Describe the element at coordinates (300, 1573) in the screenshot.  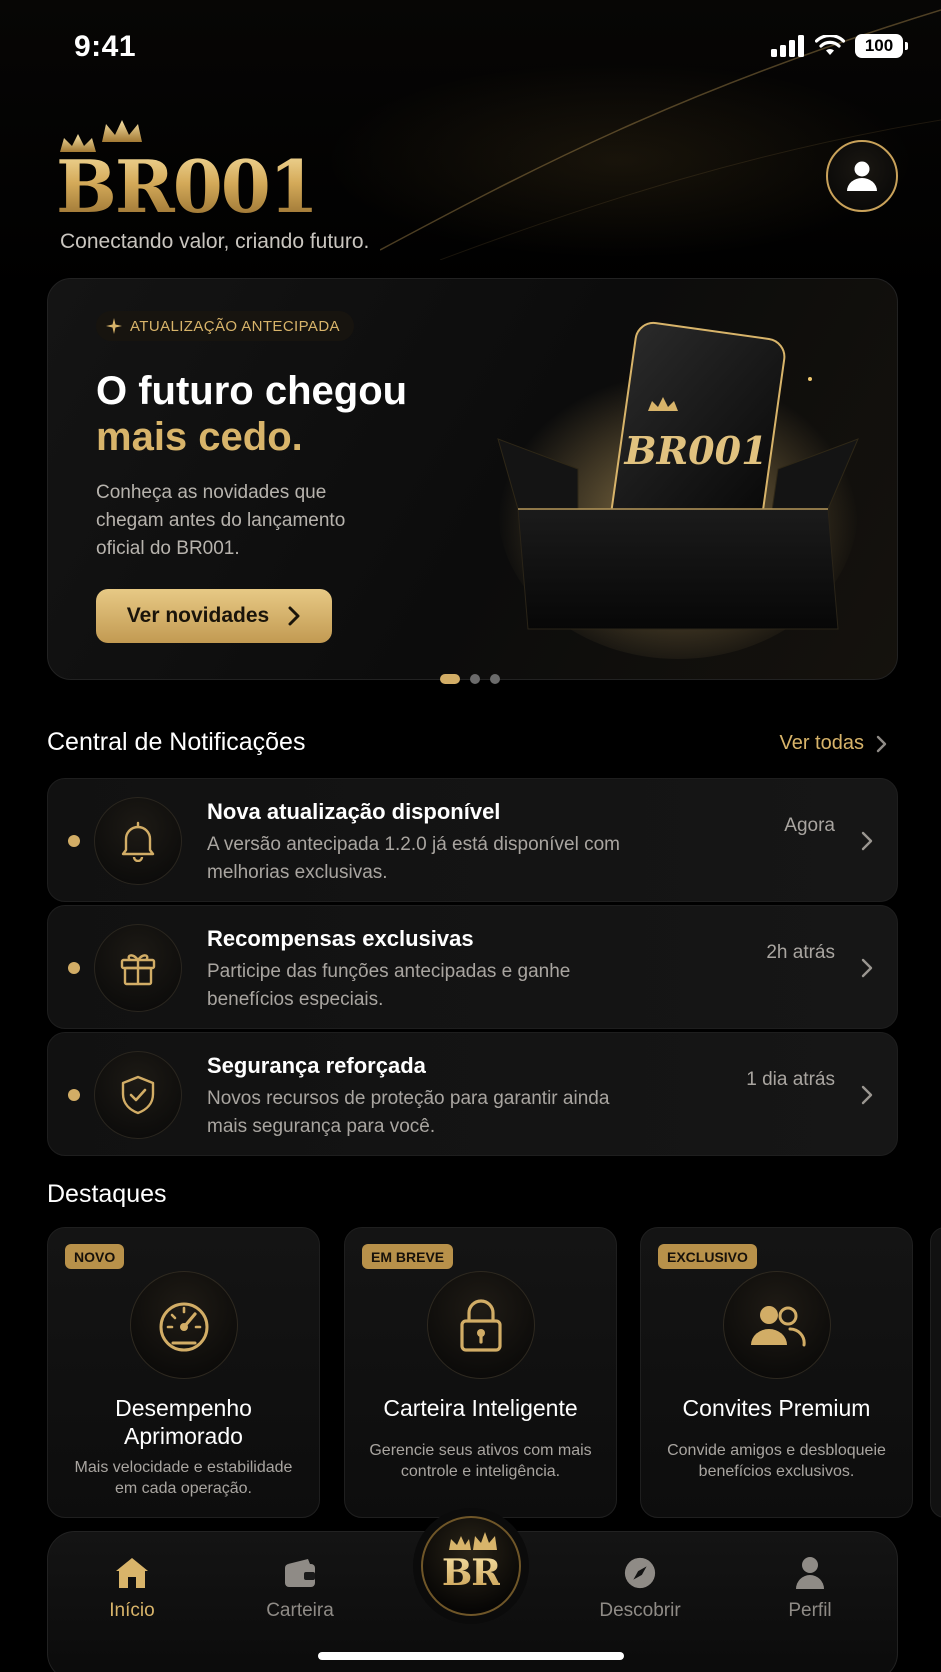
I see `wallet-icon` at that location.